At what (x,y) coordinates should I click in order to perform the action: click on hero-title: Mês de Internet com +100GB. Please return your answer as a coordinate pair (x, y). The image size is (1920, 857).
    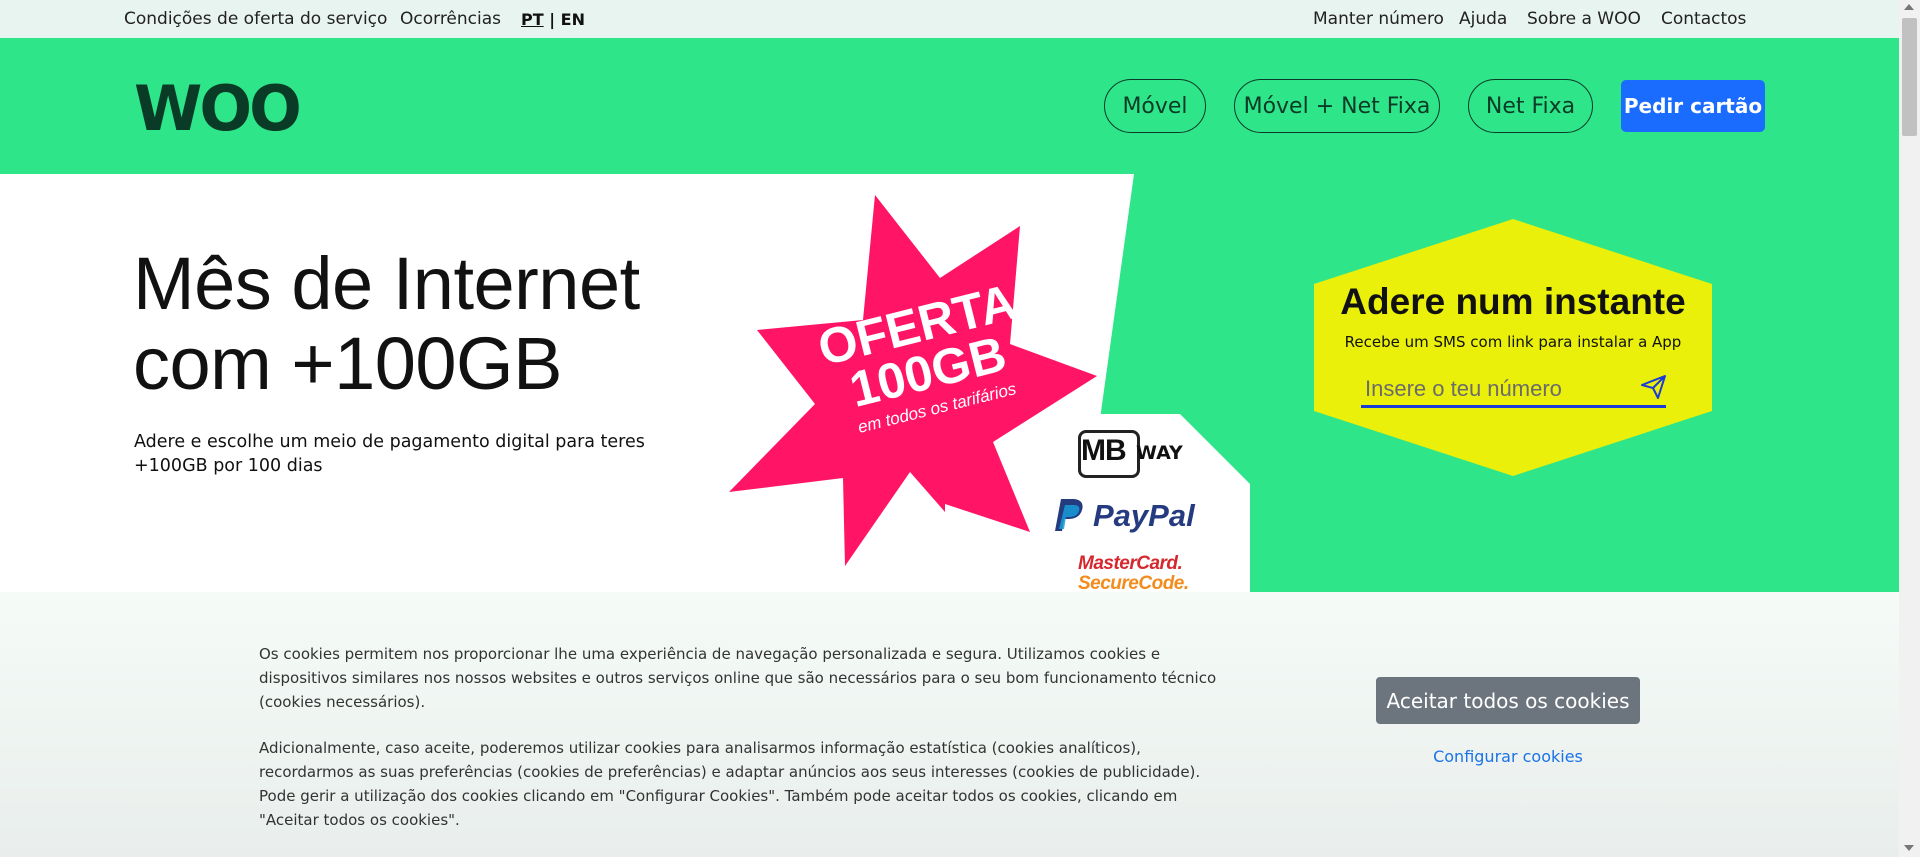
    Looking at the image, I should click on (443, 324).